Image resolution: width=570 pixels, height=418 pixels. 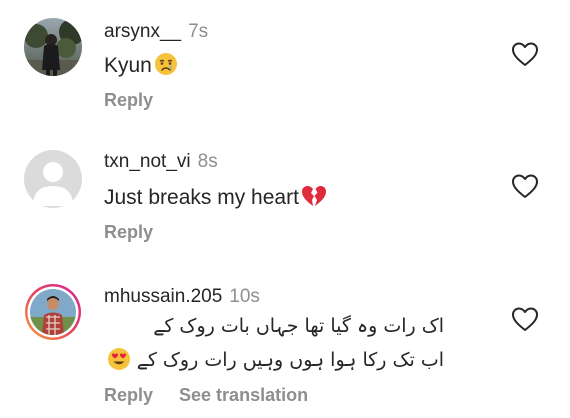 What do you see at coordinates (128, 65) in the screenshot?
I see `comment-text-content: Kyun` at bounding box center [128, 65].